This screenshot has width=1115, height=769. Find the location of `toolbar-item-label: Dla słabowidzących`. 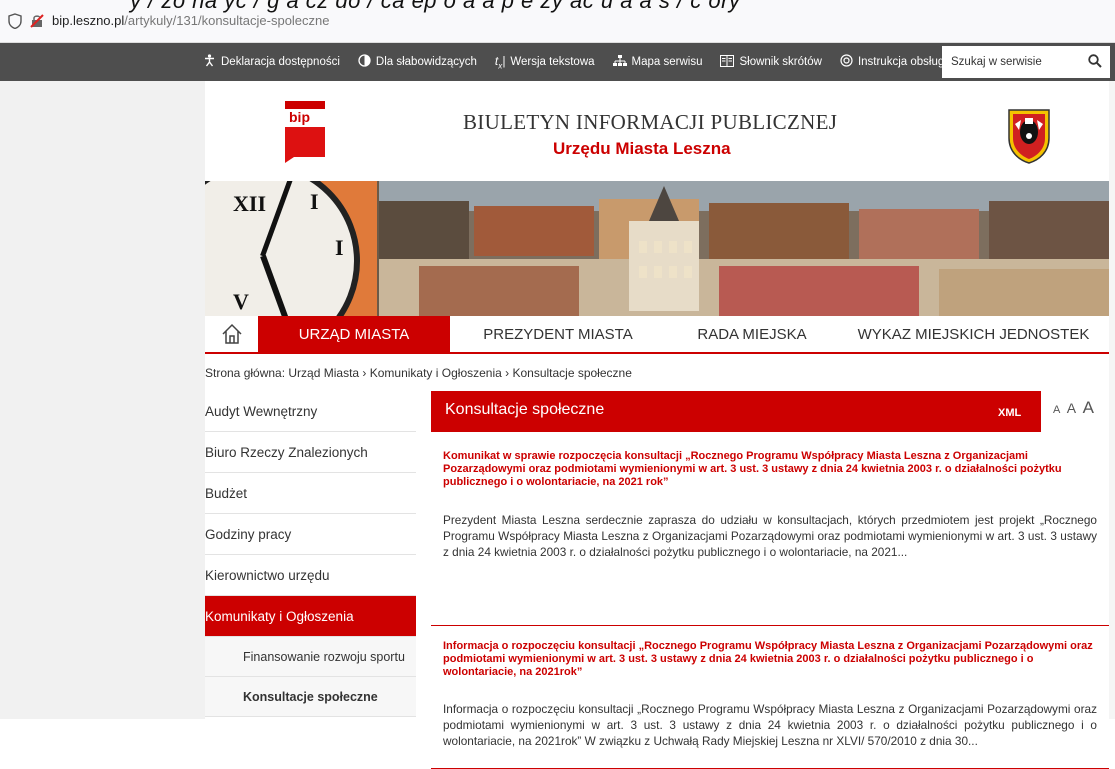

toolbar-item-label: Dla słabowidzących is located at coordinates (426, 62).